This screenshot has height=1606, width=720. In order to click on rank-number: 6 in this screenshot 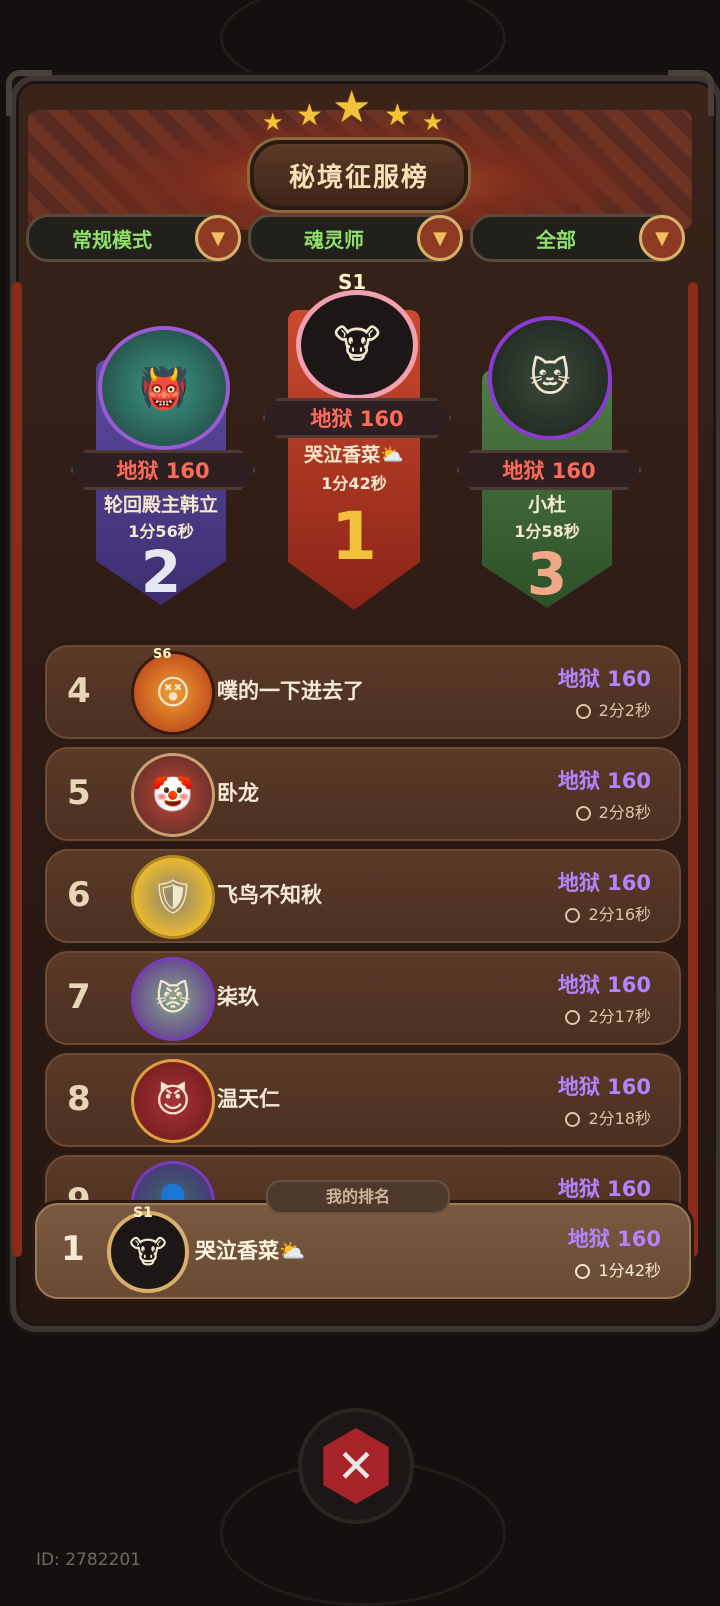, I will do `click(79, 895)`.